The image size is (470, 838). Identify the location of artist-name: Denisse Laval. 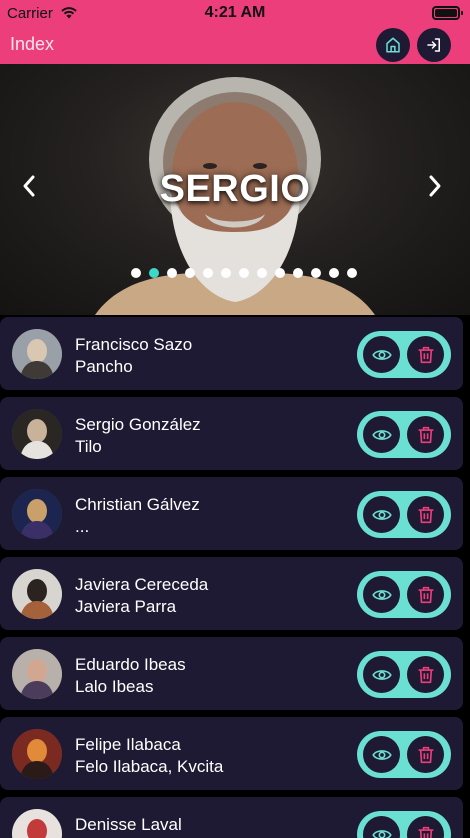
(128, 824).